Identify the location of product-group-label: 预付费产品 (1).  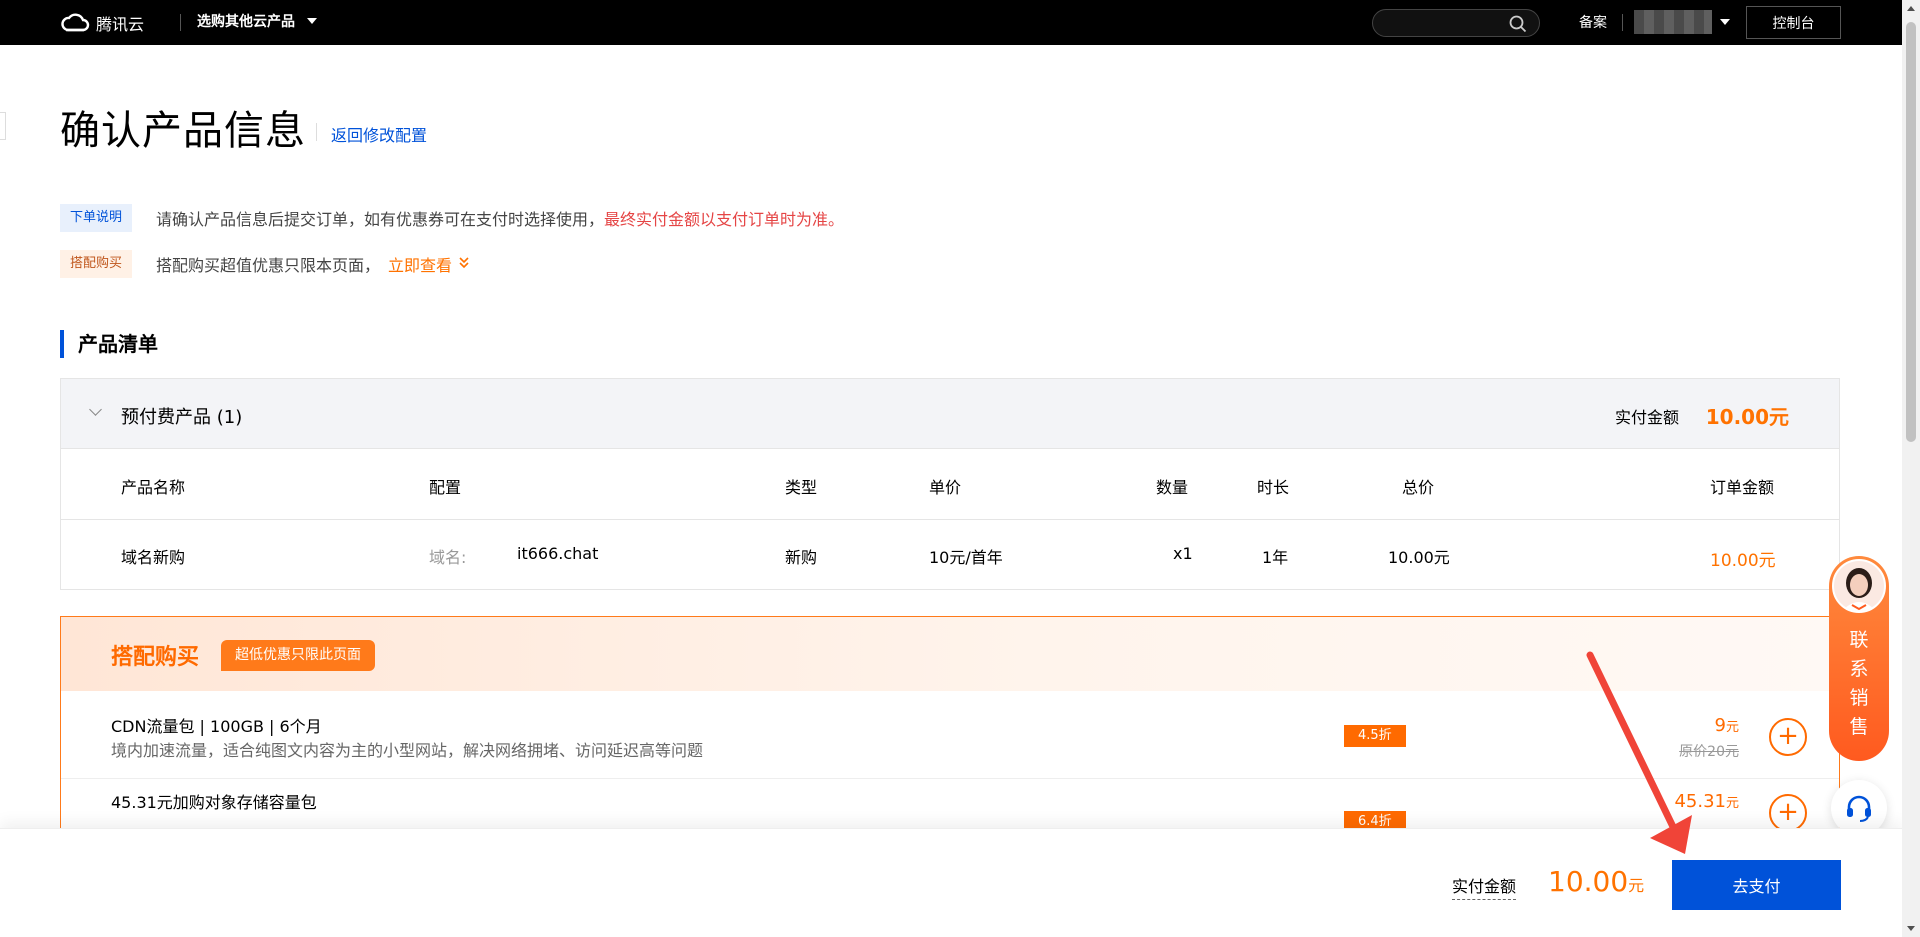
(182, 417).